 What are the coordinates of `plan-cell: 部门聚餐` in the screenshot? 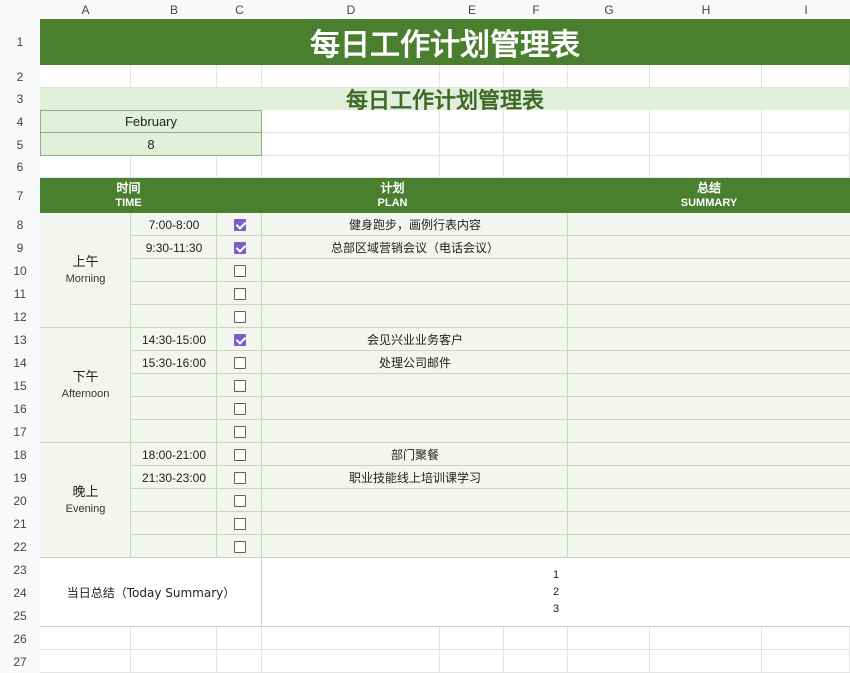 It's located at (415, 454).